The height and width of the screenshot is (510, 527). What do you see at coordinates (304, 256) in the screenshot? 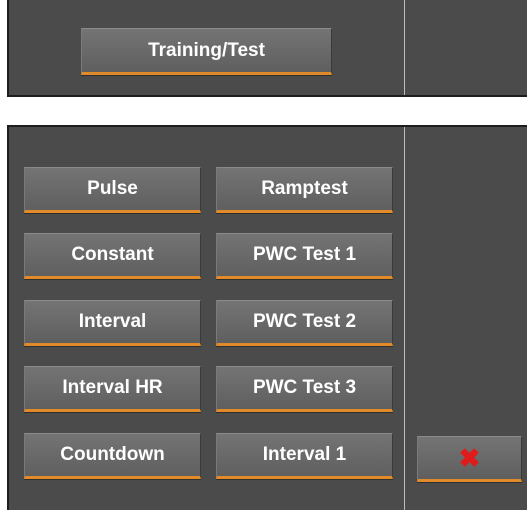
I see `pwc-test-1-button: PWC Test 1` at bounding box center [304, 256].